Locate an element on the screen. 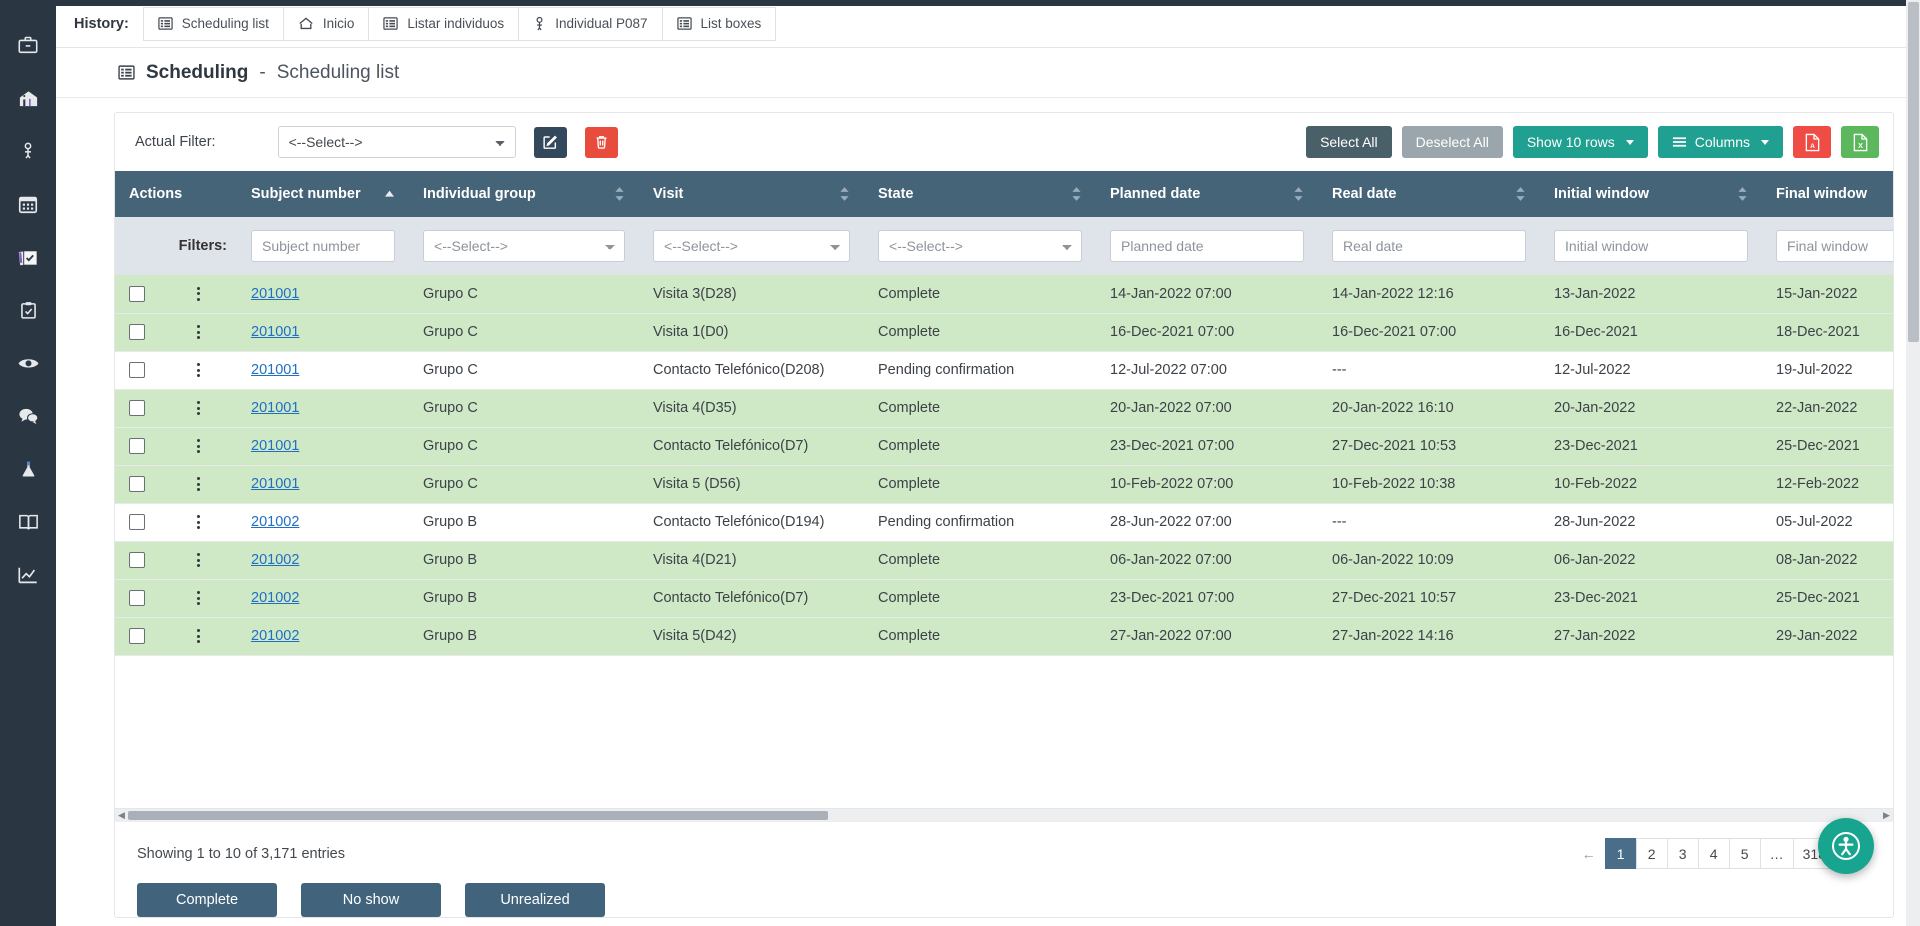  edit-filter-button is located at coordinates (550, 142).